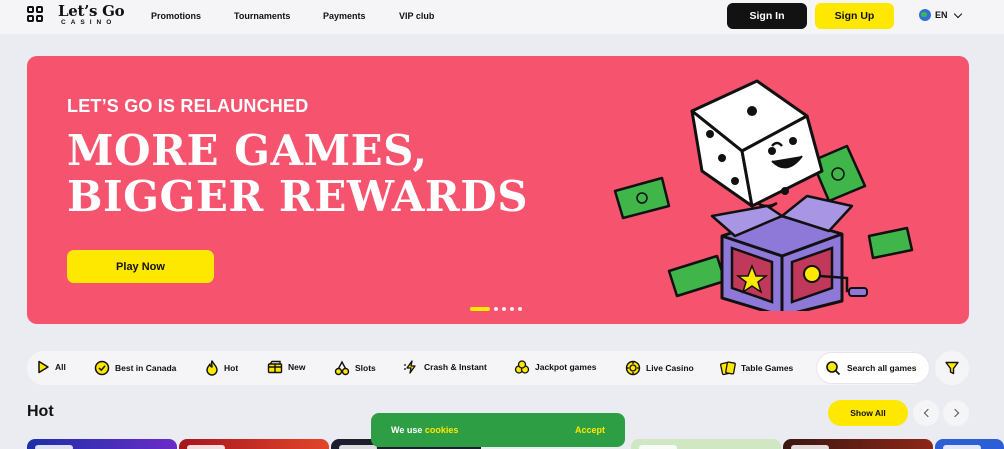 This screenshot has height=449, width=1004. Describe the element at coordinates (262, 16) in the screenshot. I see `nav-tournaments: Tournaments` at that location.